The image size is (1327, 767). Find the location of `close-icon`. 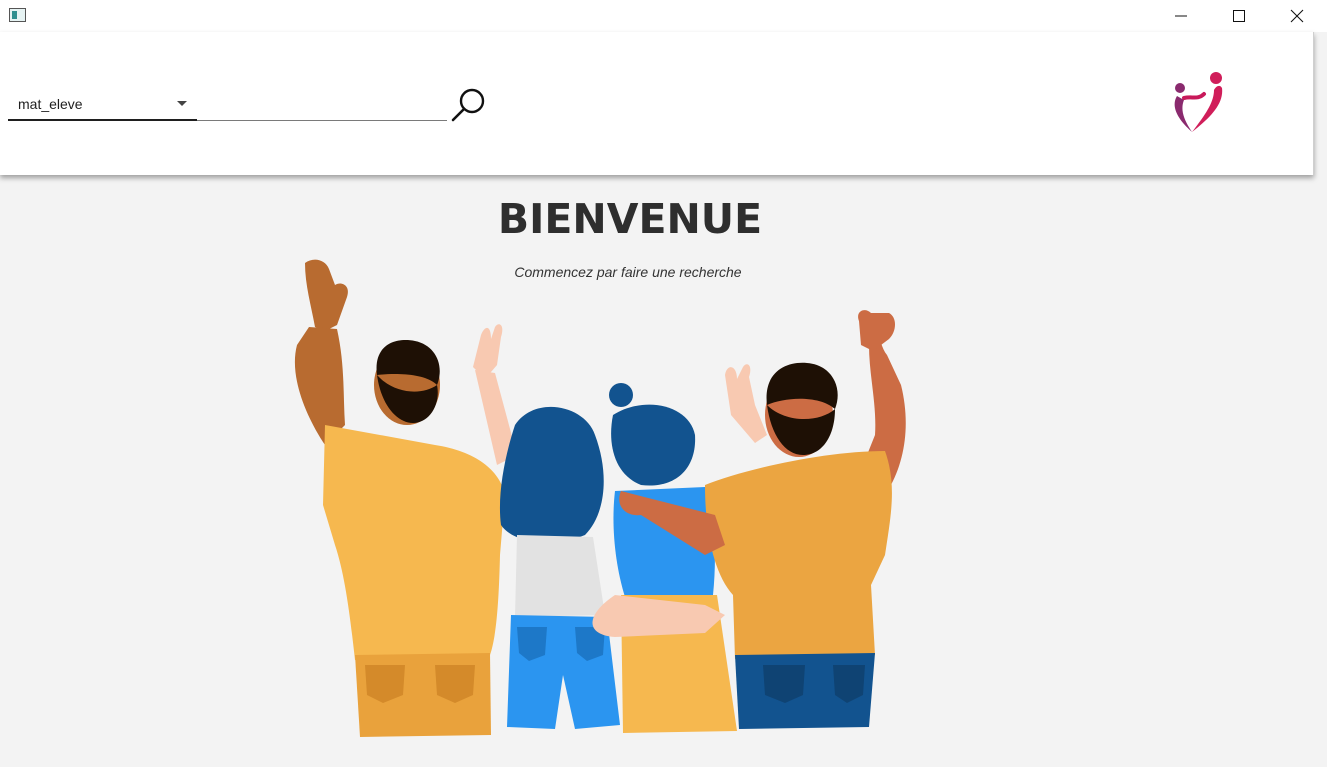

close-icon is located at coordinates (1297, 16).